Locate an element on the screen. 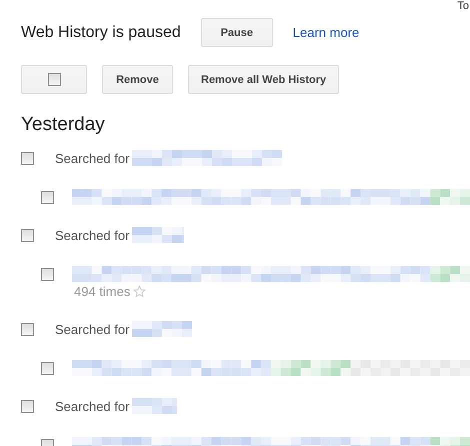 The image size is (470, 446). remove-all-button: Remove all Web History is located at coordinates (264, 79).